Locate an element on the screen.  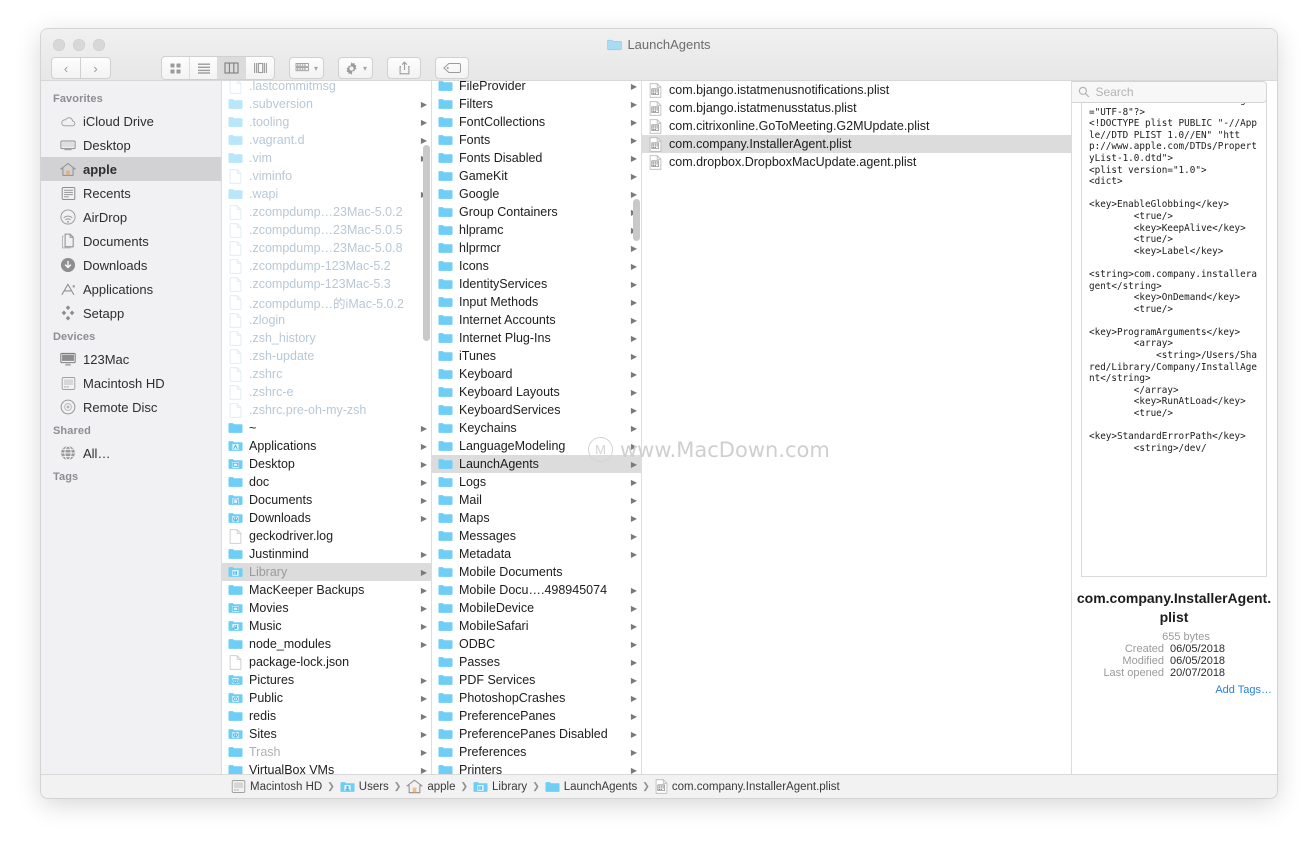
file-row: FontCollections ▶ is located at coordinates (536, 122).